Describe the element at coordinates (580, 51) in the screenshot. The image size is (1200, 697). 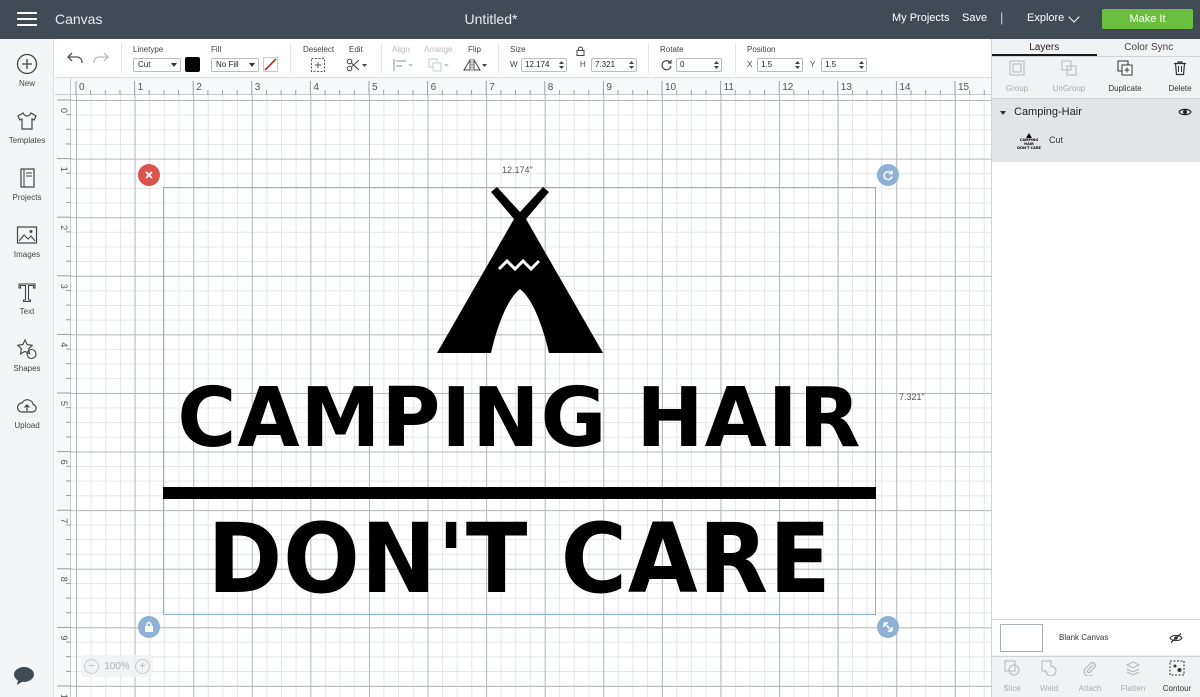
I see `lock-icon` at that location.